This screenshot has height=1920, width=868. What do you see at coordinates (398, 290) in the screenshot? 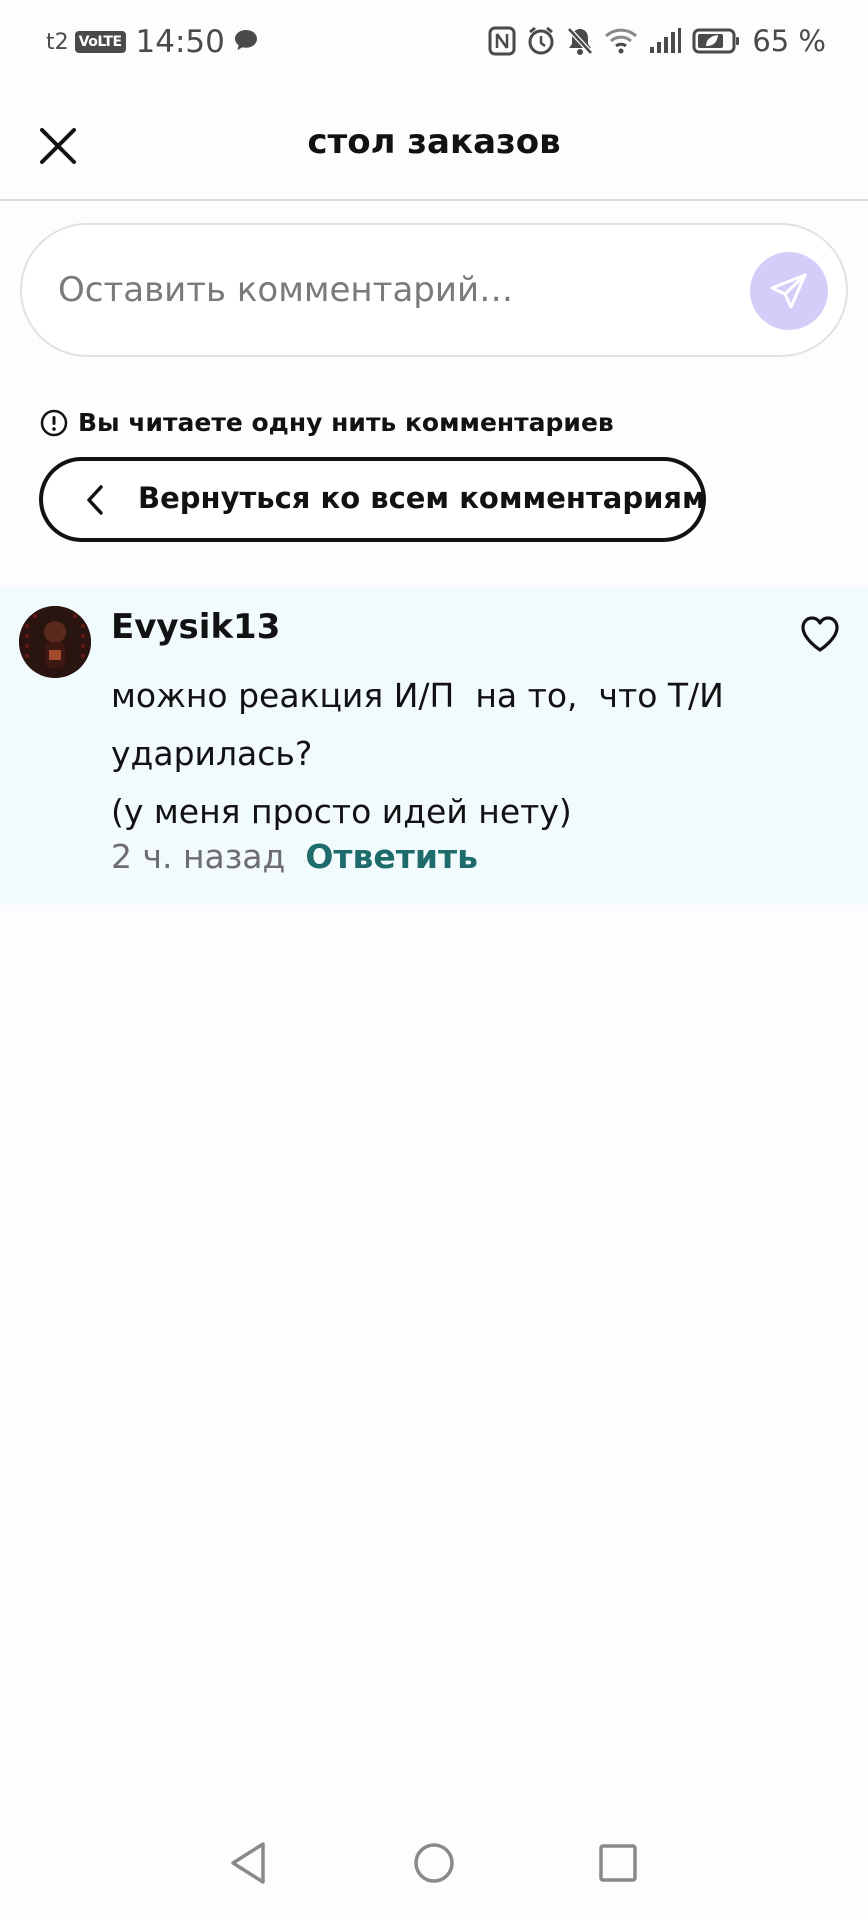
I see `comment-input` at bounding box center [398, 290].